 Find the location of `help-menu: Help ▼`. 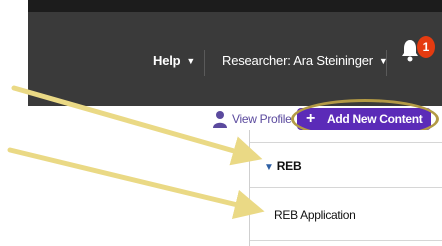

help-menu: Help ▼ is located at coordinates (174, 60).